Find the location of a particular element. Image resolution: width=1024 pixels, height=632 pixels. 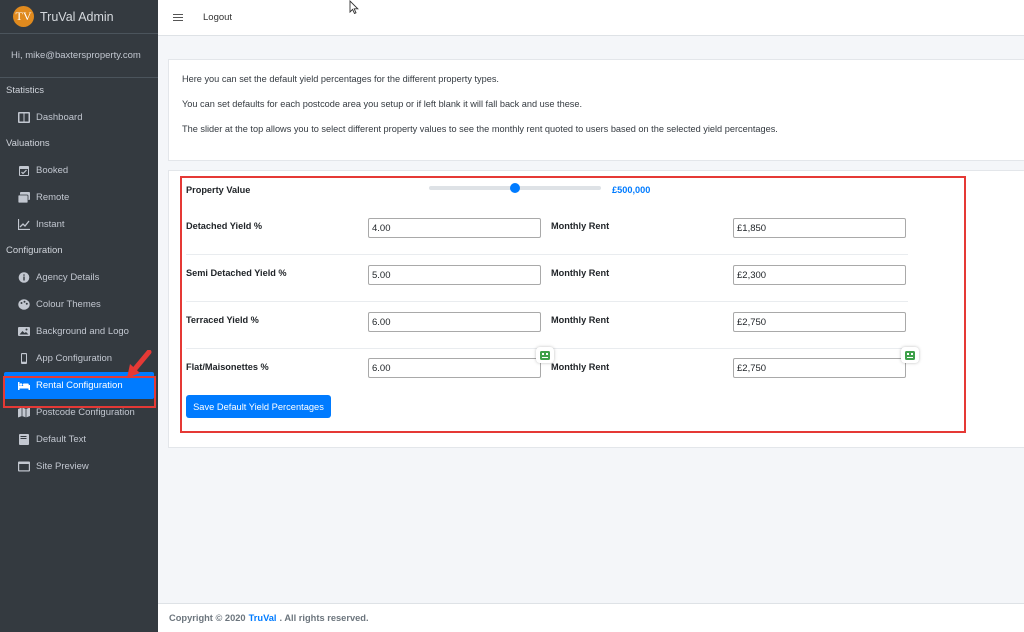

dashboard-icon is located at coordinates (24, 117).